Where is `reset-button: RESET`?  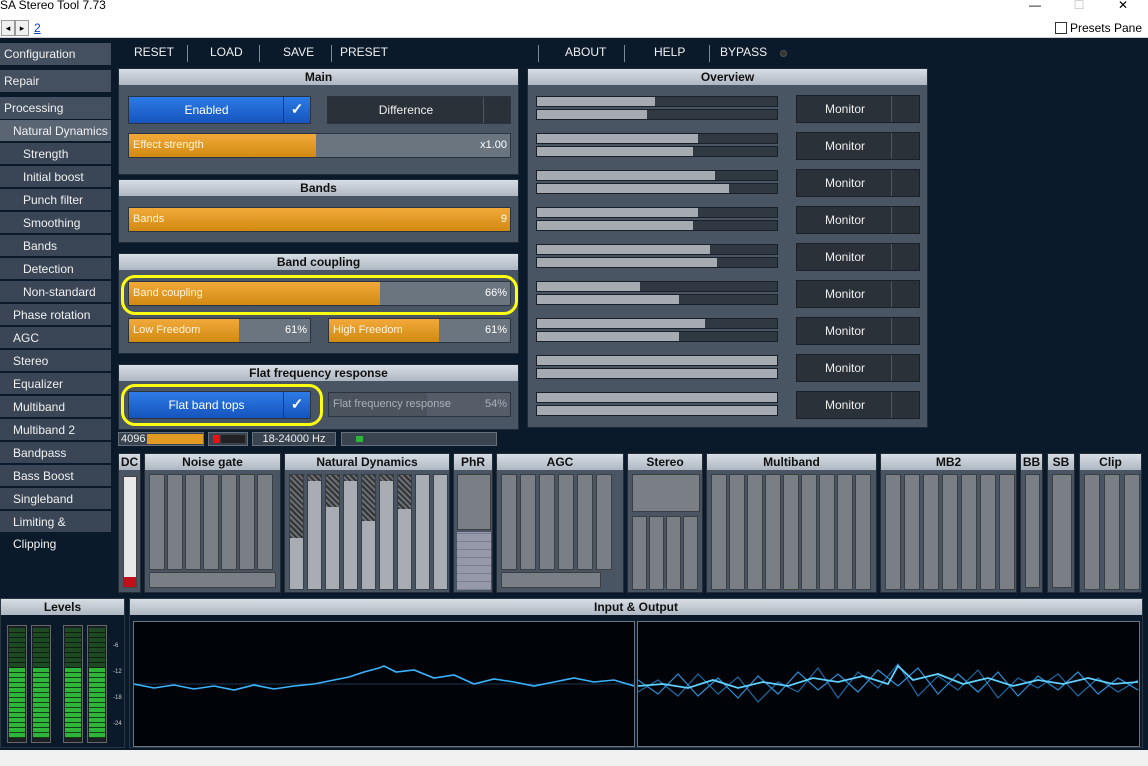
reset-button: RESET is located at coordinates (154, 52).